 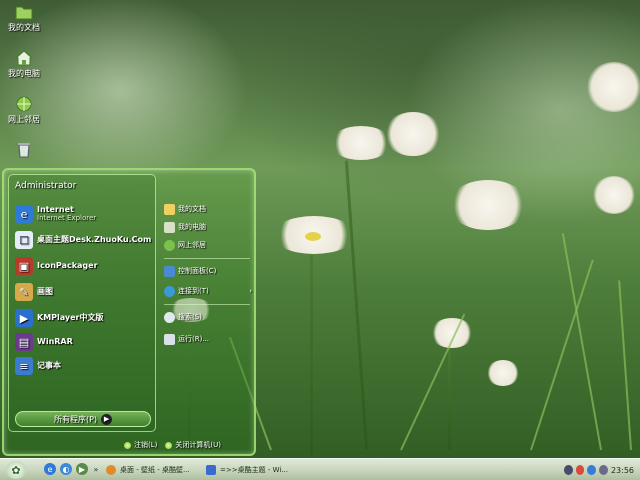 I want to click on program-internet-explorer: e Internet Internet Explorer, so click(x=84, y=214).